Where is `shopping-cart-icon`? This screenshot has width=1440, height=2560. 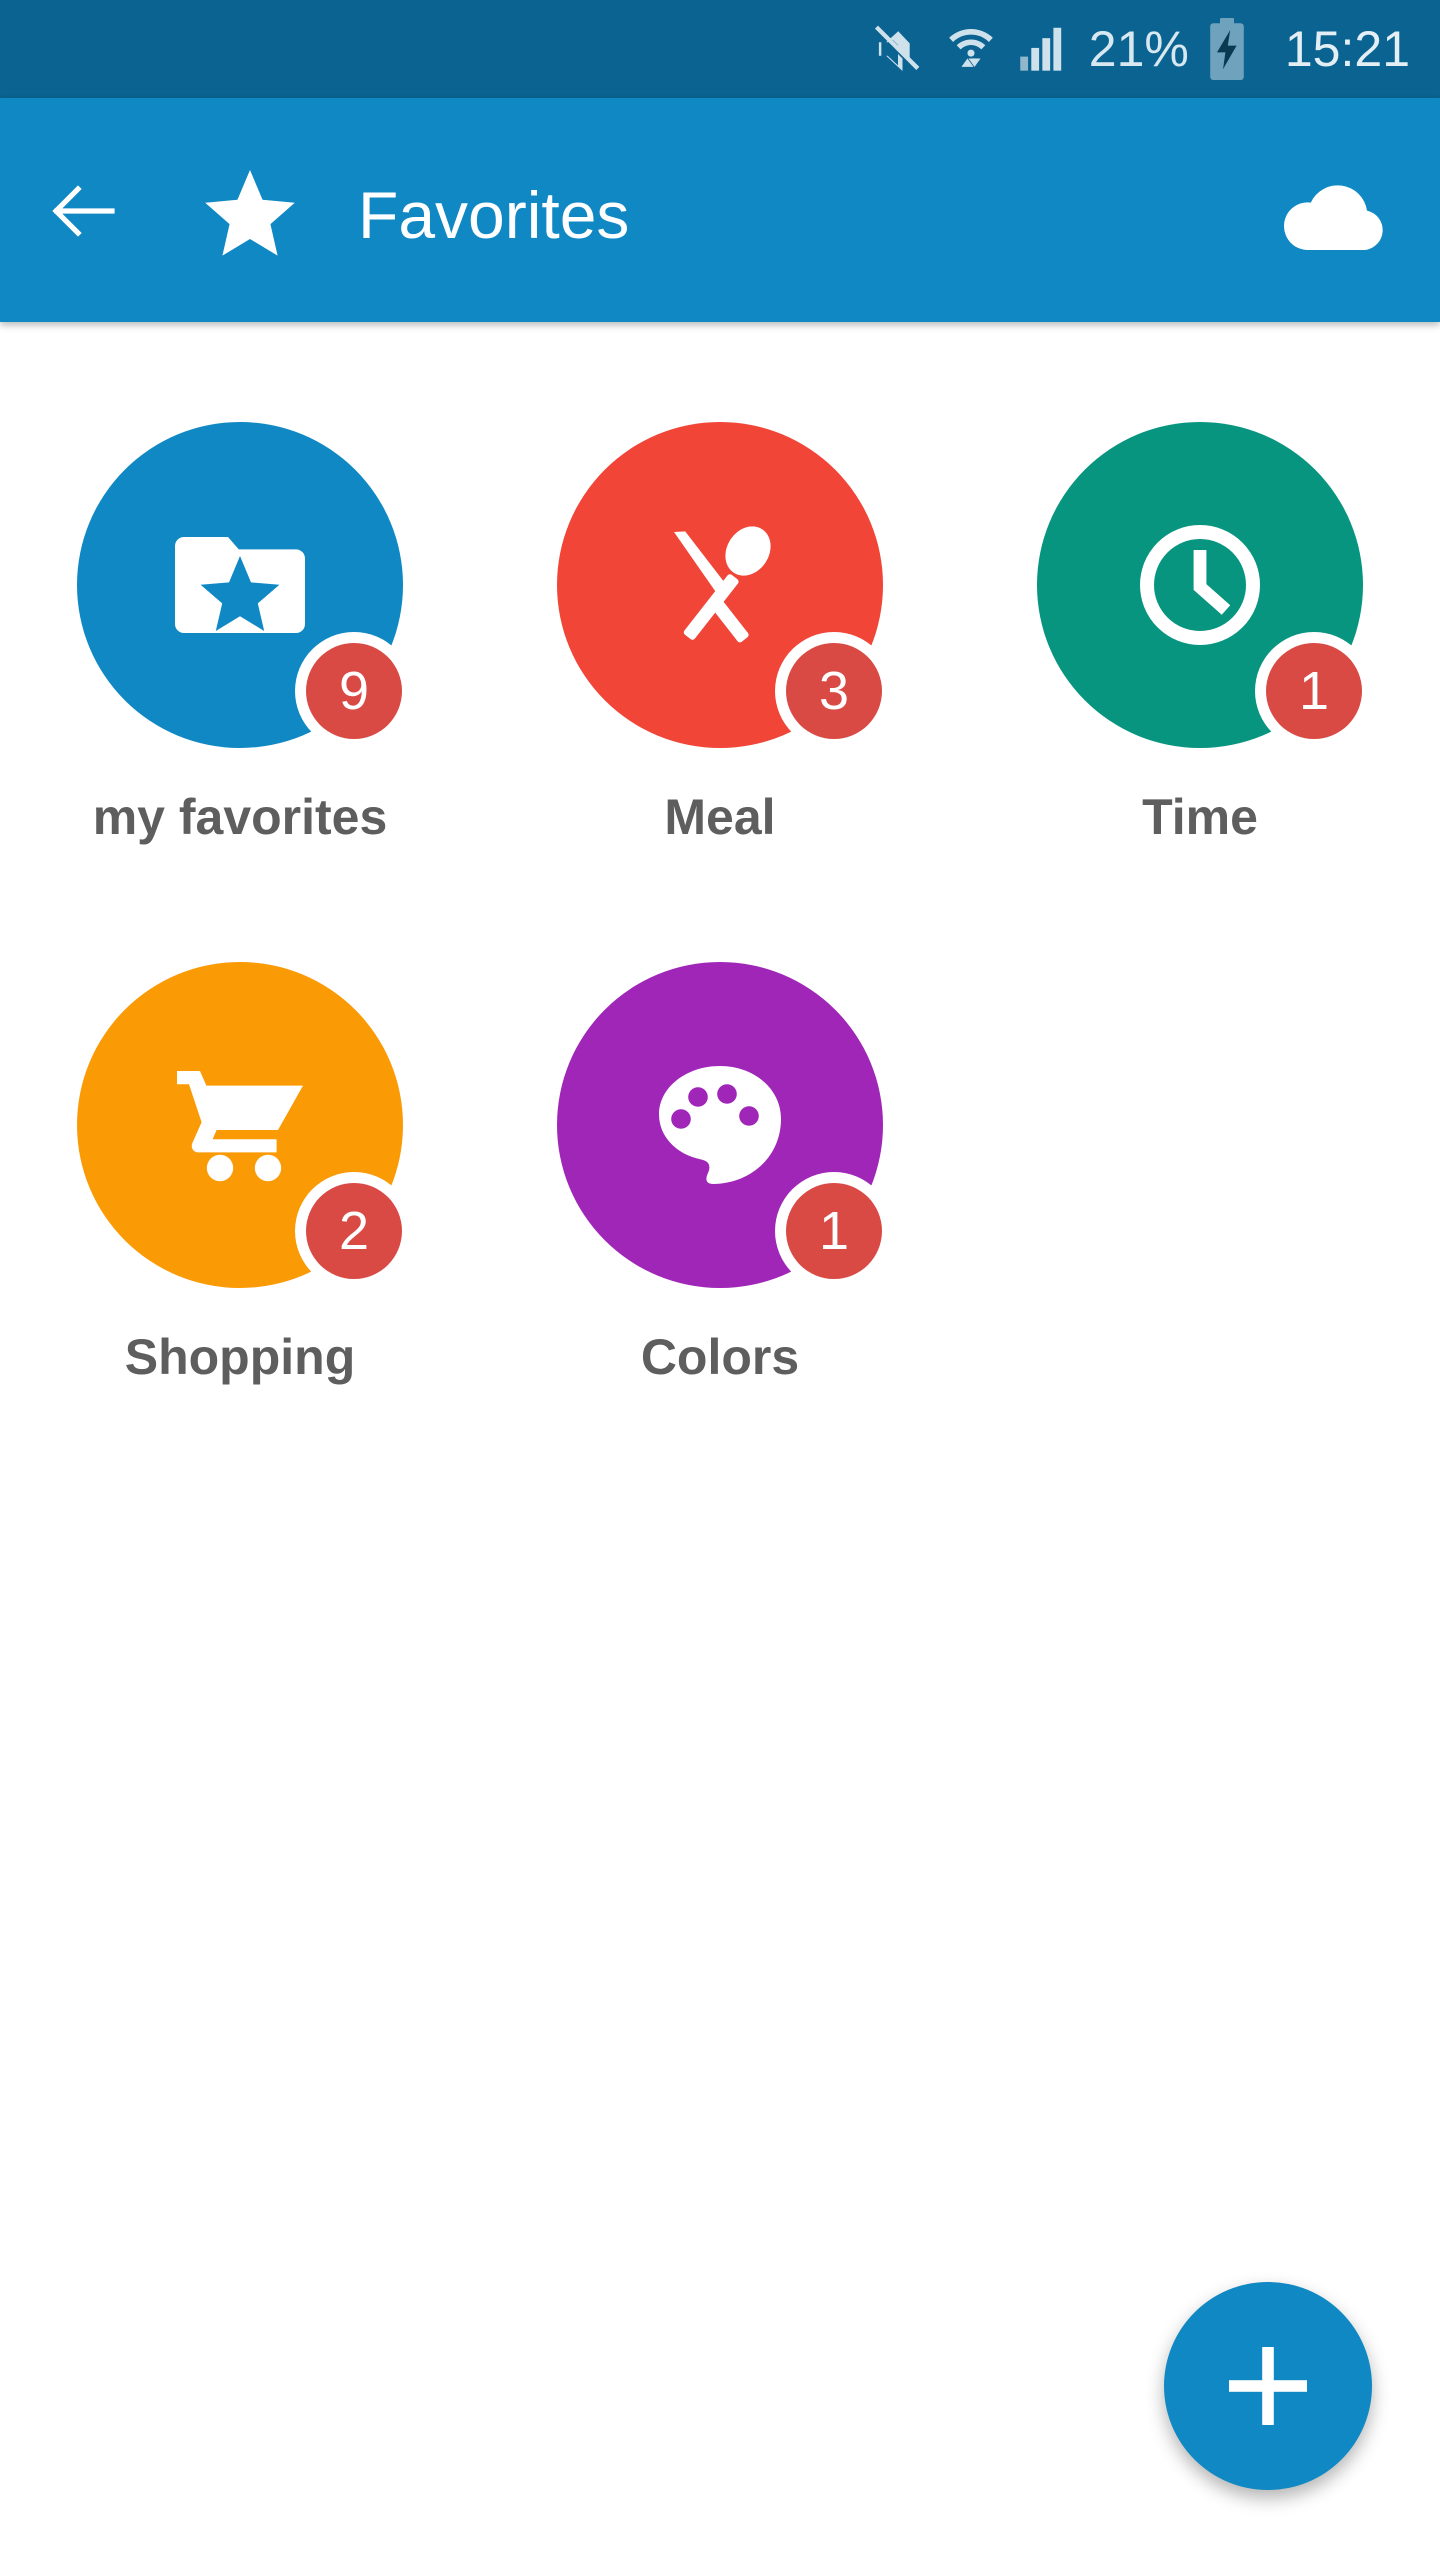 shopping-cart-icon is located at coordinates (240, 1126).